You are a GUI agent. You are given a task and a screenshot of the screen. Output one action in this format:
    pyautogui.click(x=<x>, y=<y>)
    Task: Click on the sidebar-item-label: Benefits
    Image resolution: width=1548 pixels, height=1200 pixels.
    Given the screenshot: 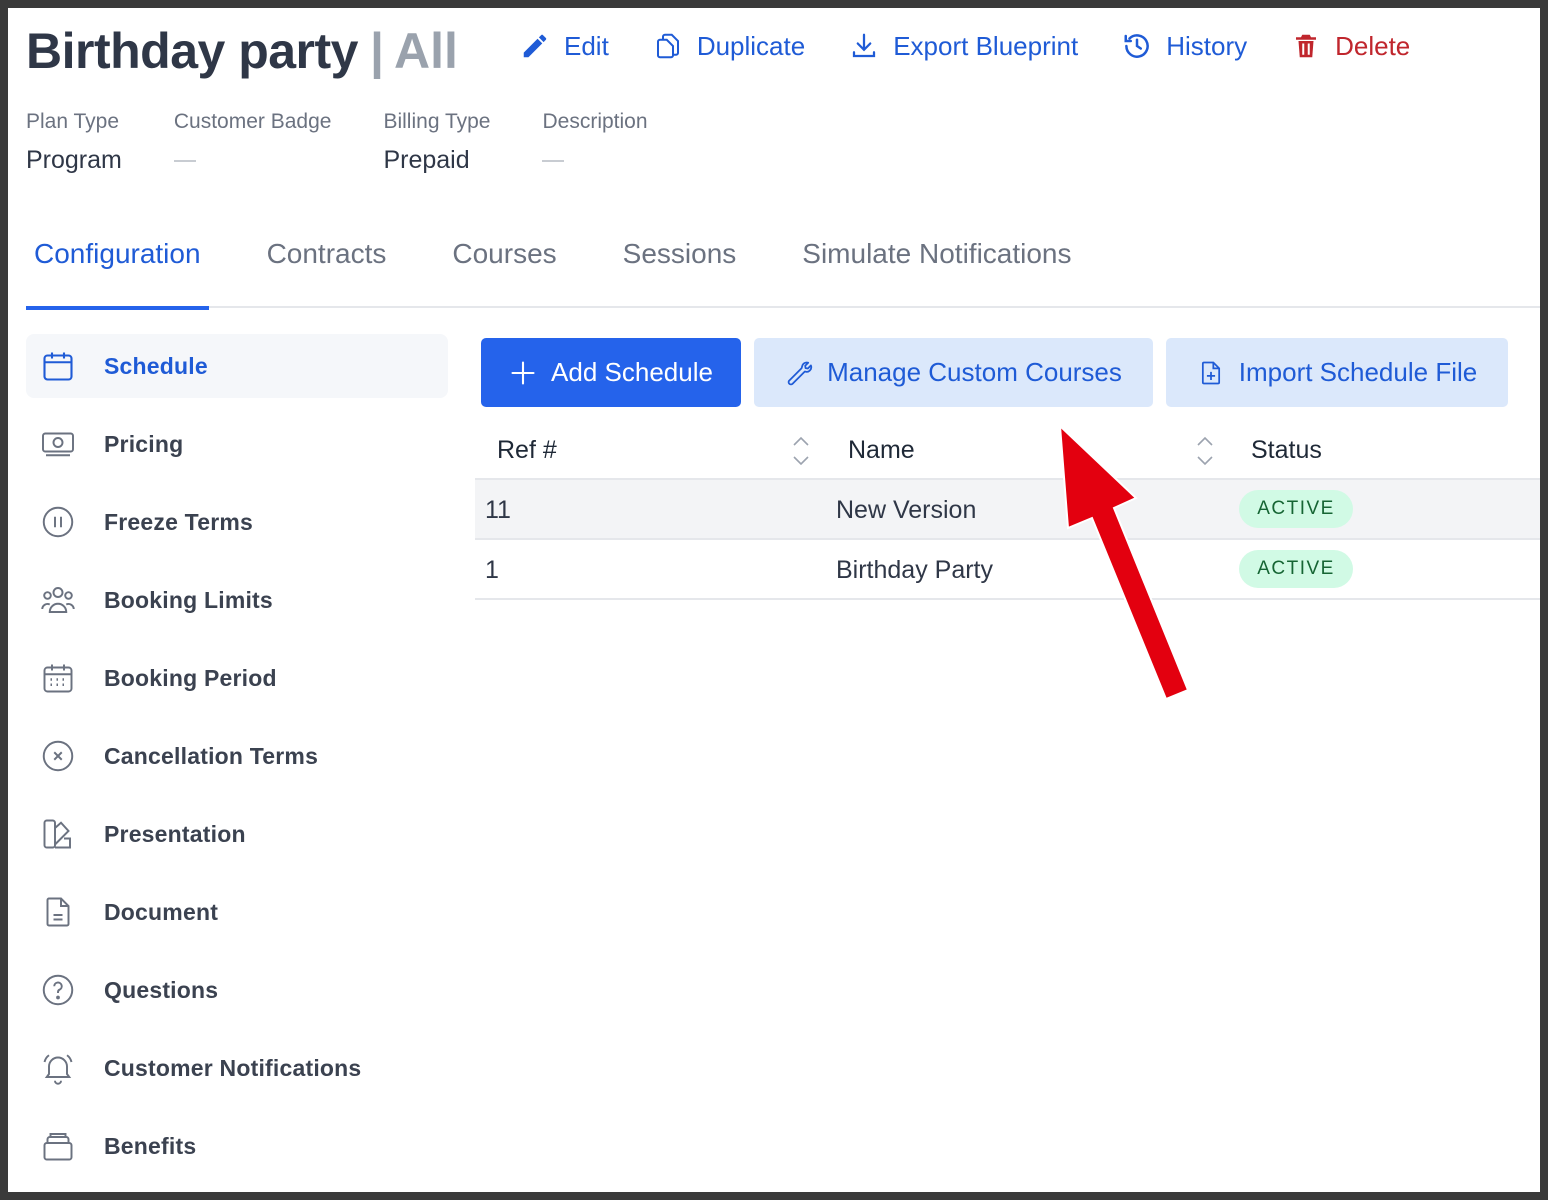 What is the action you would take?
    pyautogui.click(x=150, y=1145)
    